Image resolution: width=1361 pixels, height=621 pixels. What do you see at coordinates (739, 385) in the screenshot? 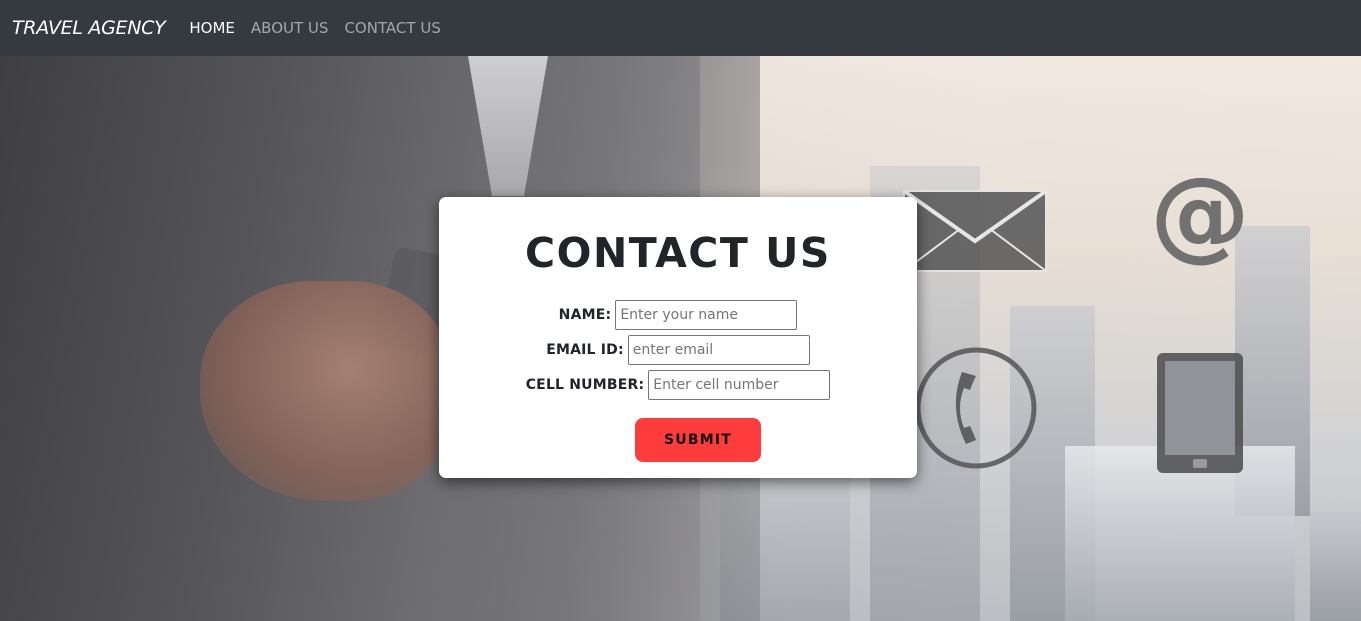
I see `cell-number-input` at bounding box center [739, 385].